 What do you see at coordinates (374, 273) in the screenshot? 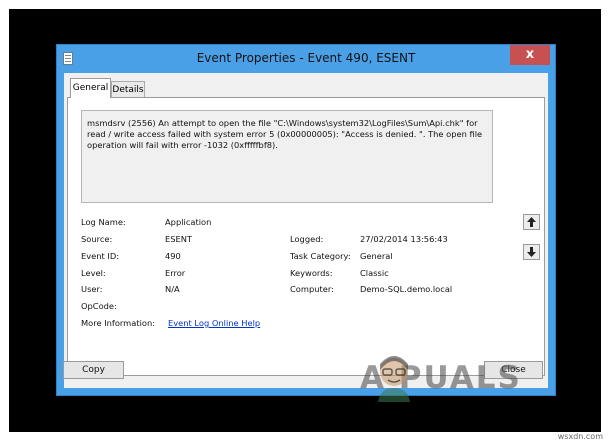
I see `keywords-value: Classic` at bounding box center [374, 273].